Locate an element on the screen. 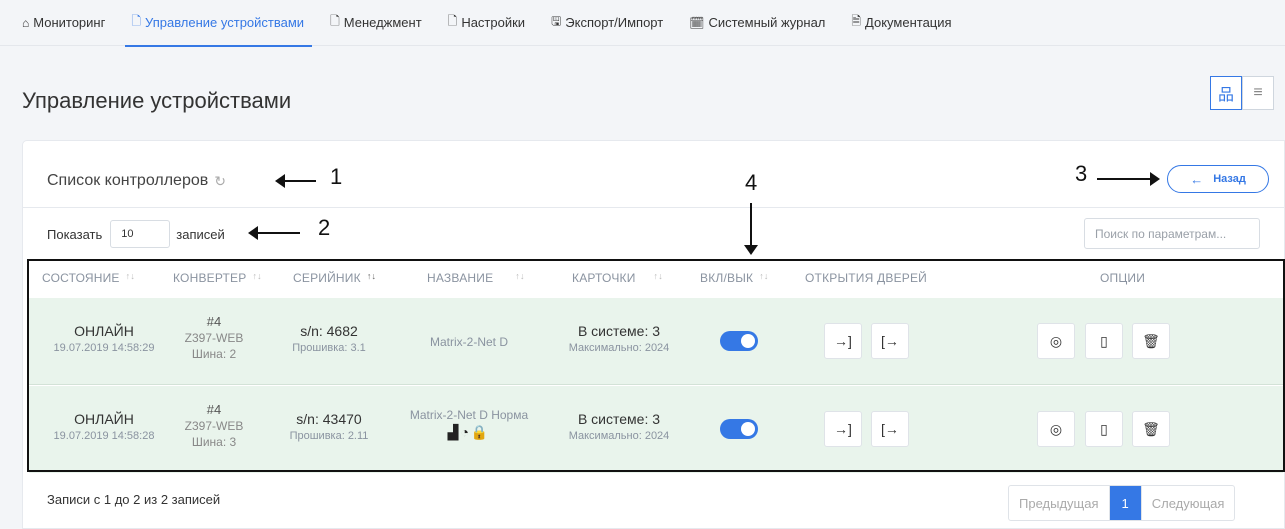 This screenshot has width=1285, height=529. next-page-button: Следующая is located at coordinates (1187, 503).